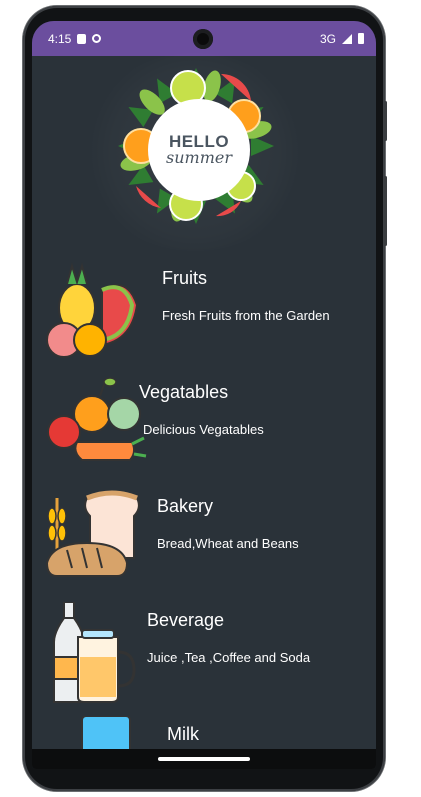  I want to click on badge-subtitle: summer, so click(199, 157).